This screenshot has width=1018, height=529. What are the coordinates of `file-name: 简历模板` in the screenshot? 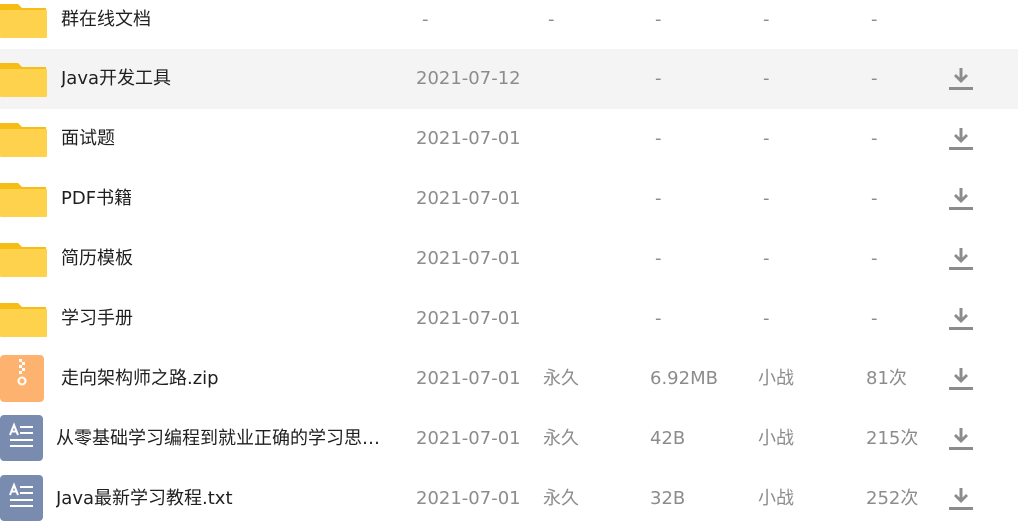 It's located at (97, 259).